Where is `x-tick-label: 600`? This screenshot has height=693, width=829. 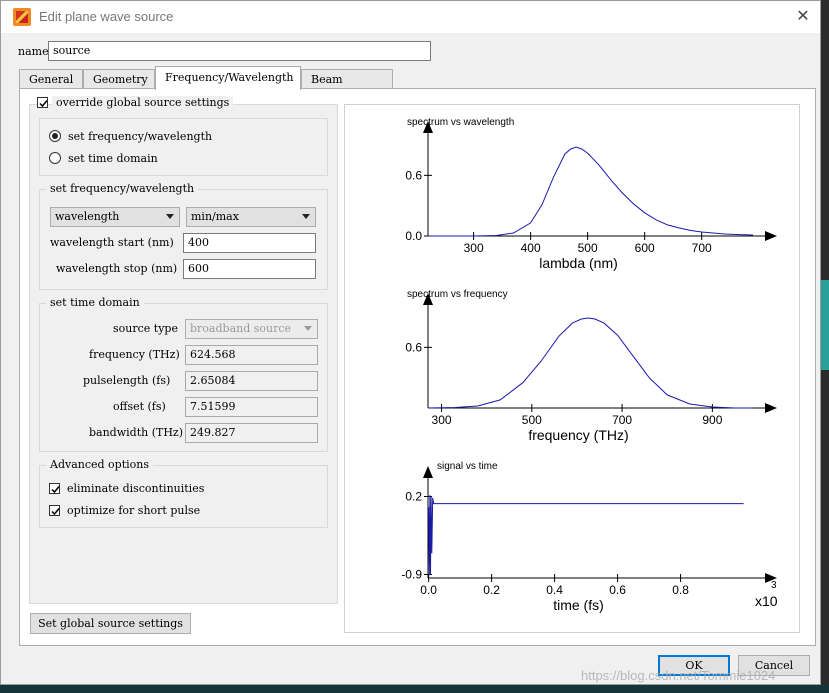 x-tick-label: 600 is located at coordinates (645, 248).